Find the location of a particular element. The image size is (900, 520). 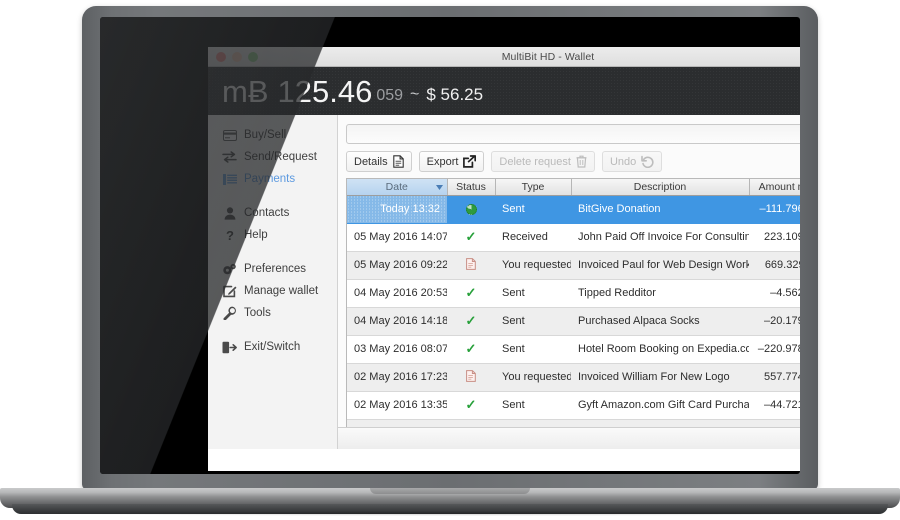

trash-icon is located at coordinates (581, 161).